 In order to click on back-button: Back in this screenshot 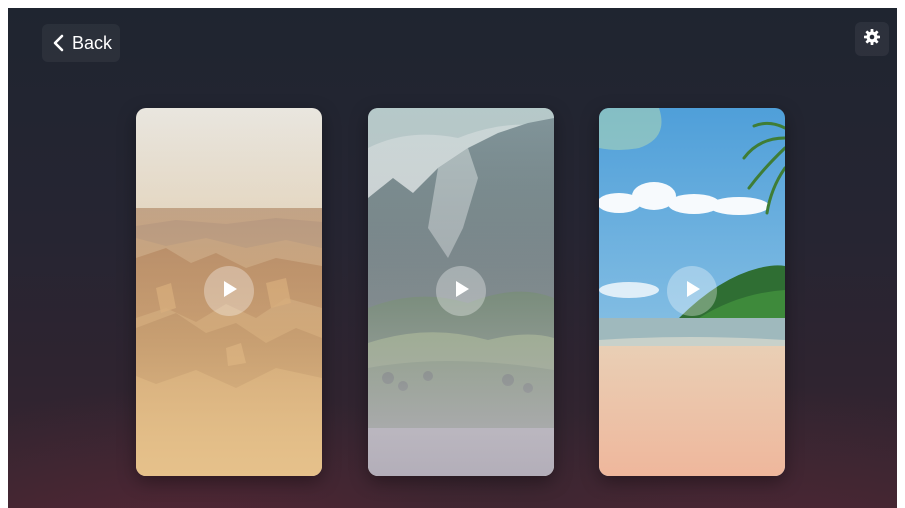, I will do `click(81, 43)`.